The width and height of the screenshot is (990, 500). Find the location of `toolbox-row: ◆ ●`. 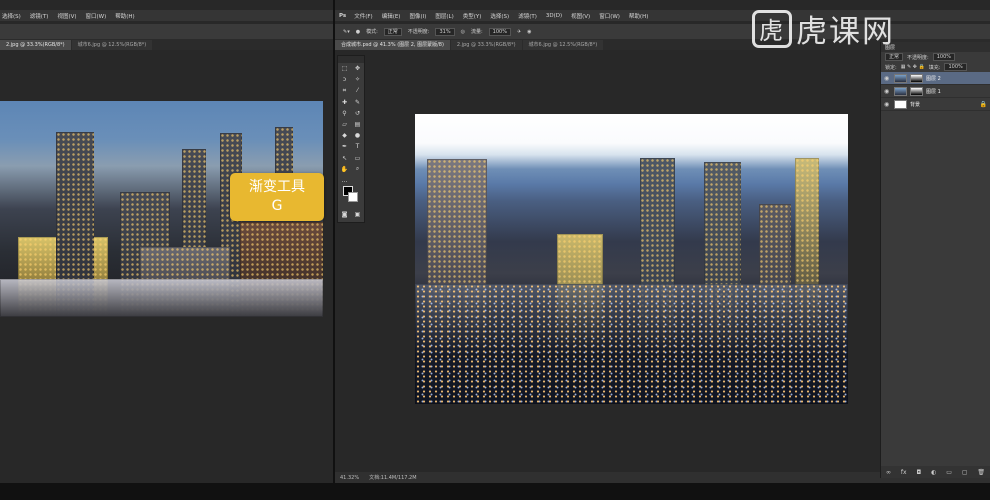

toolbox-row: ◆ ● is located at coordinates (351, 135).